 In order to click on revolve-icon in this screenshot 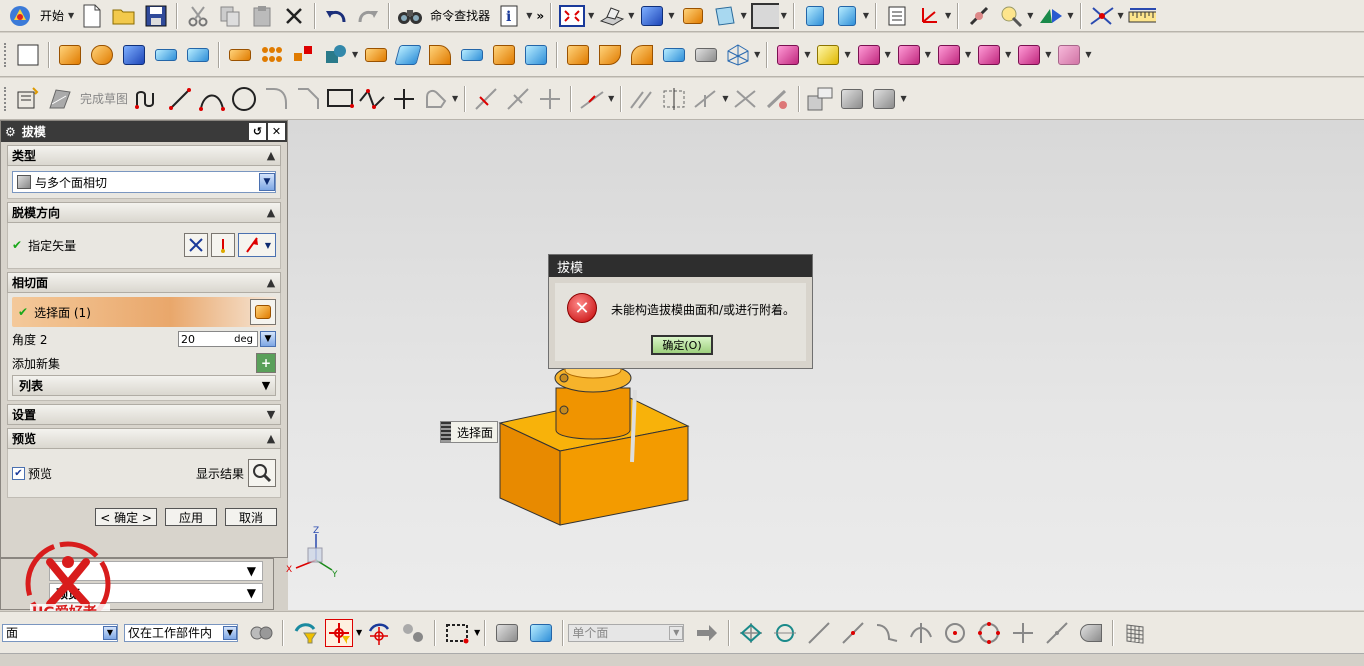, I will do `click(102, 55)`.